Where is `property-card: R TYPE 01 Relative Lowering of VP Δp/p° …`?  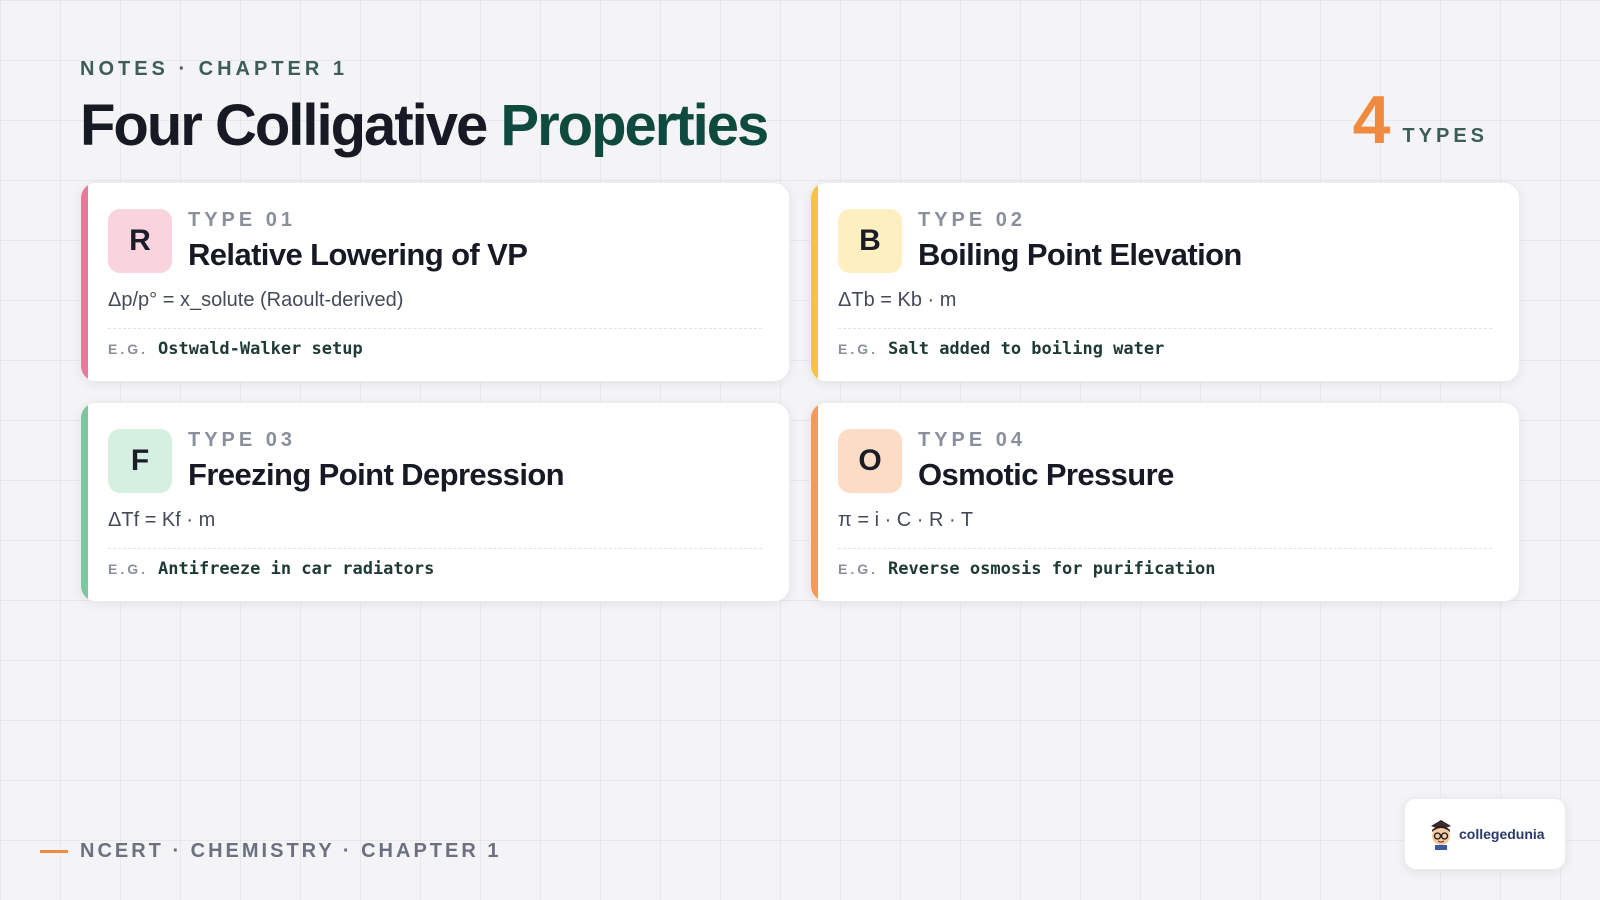
property-card: R TYPE 01 Relative Lowering of VP Δp/p° … is located at coordinates (435, 282).